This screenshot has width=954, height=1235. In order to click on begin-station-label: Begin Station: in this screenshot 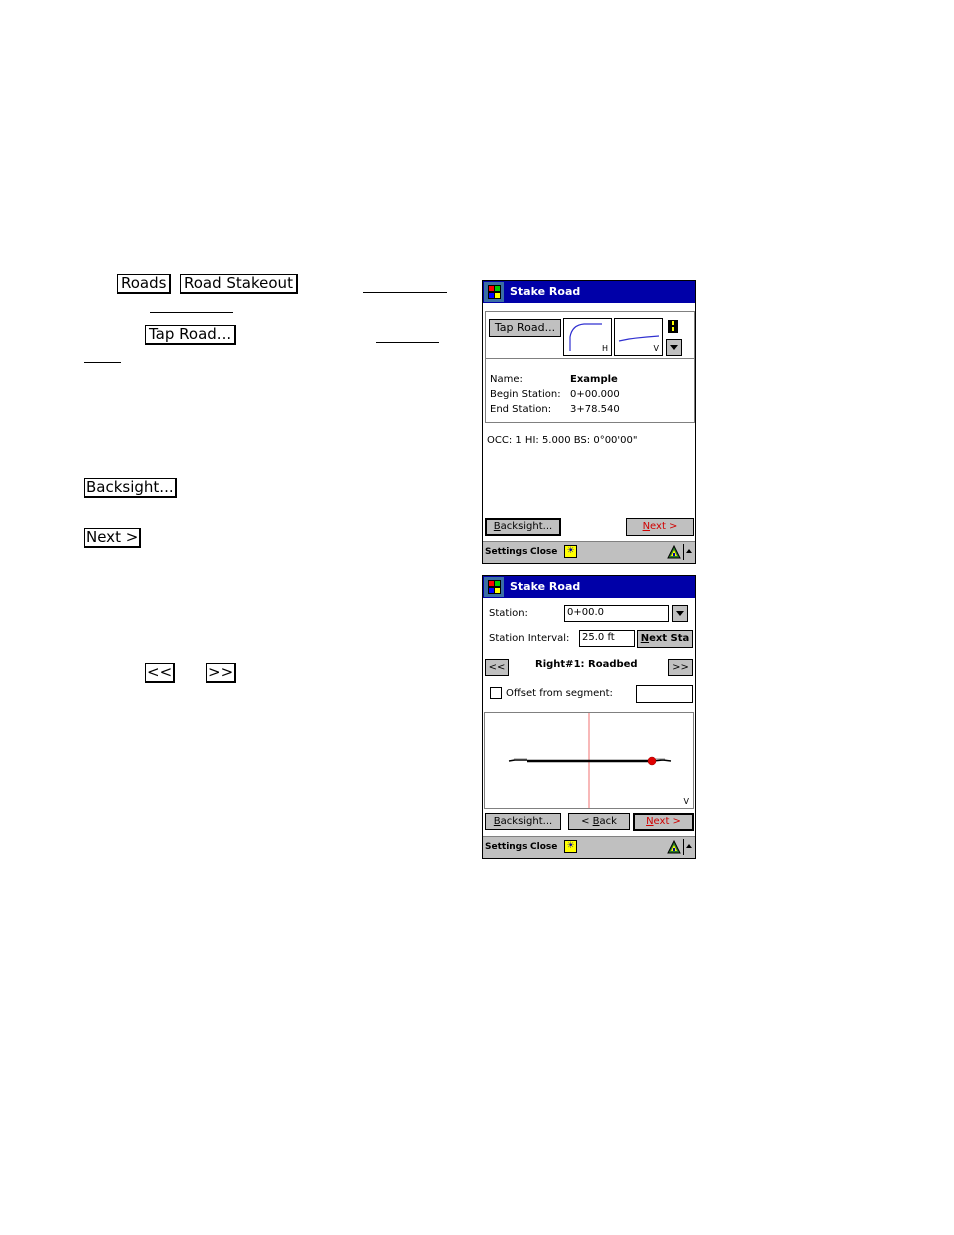, I will do `click(525, 394)`.